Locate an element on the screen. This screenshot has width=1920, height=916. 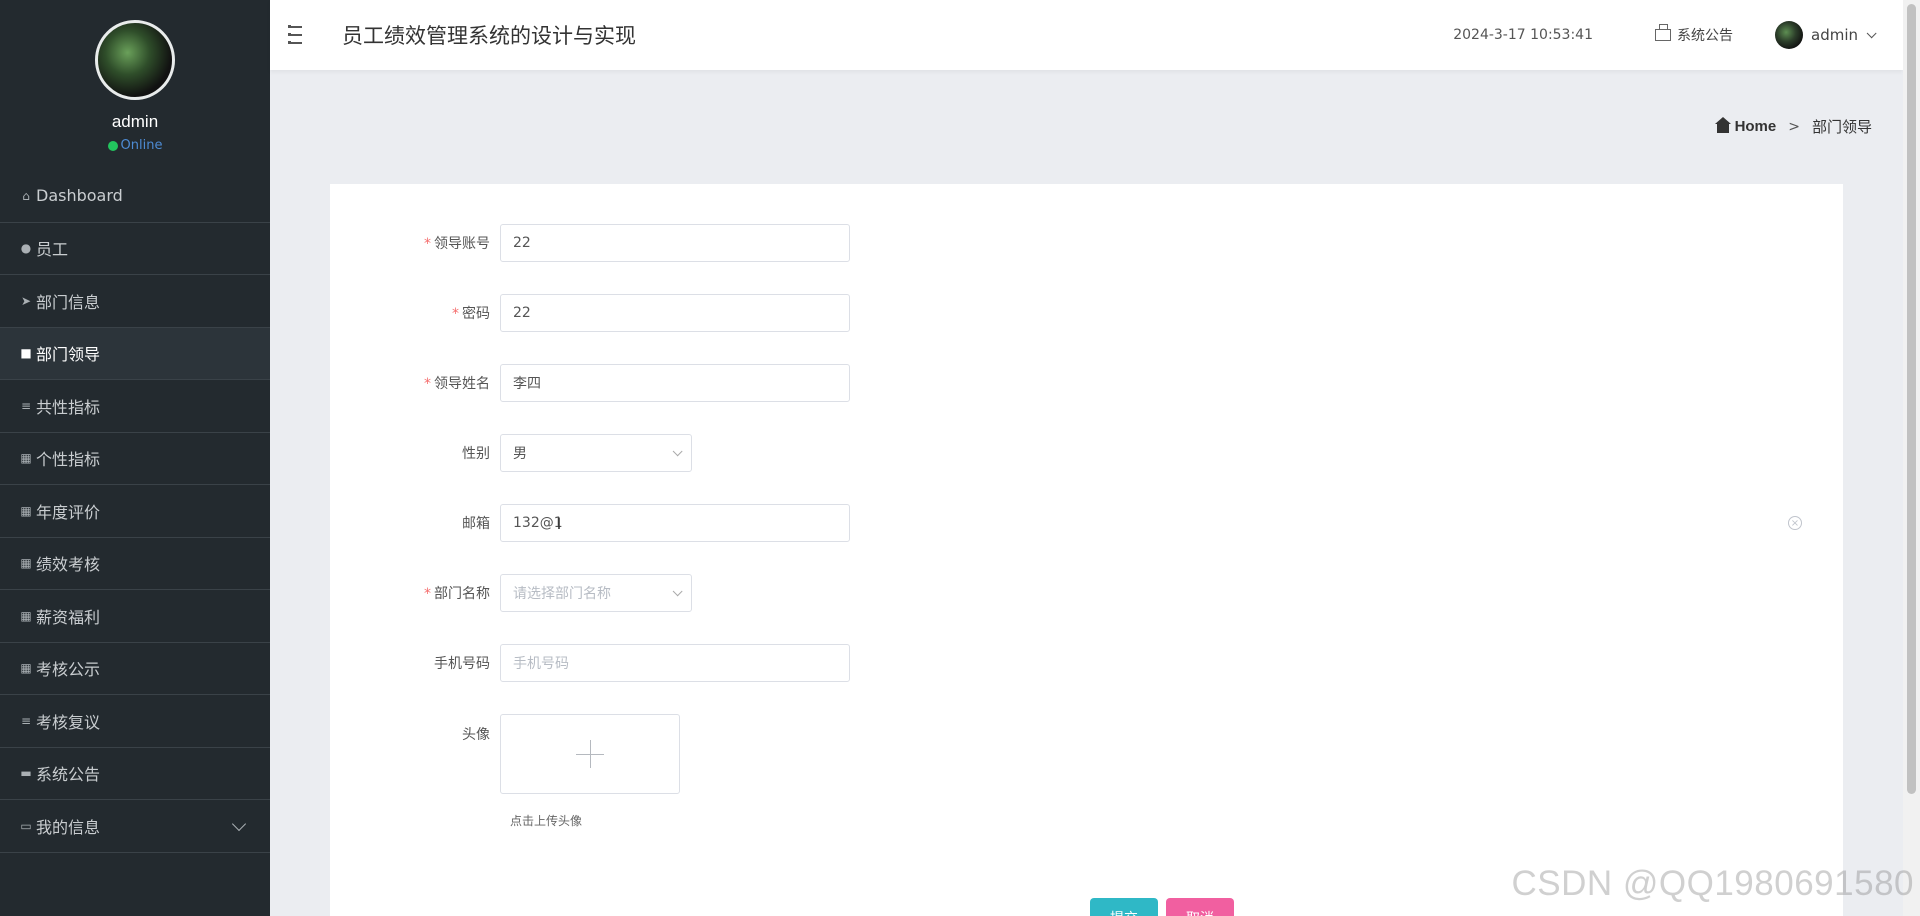
form-row-phone: 手机号码 手机号码 is located at coordinates (590, 663).